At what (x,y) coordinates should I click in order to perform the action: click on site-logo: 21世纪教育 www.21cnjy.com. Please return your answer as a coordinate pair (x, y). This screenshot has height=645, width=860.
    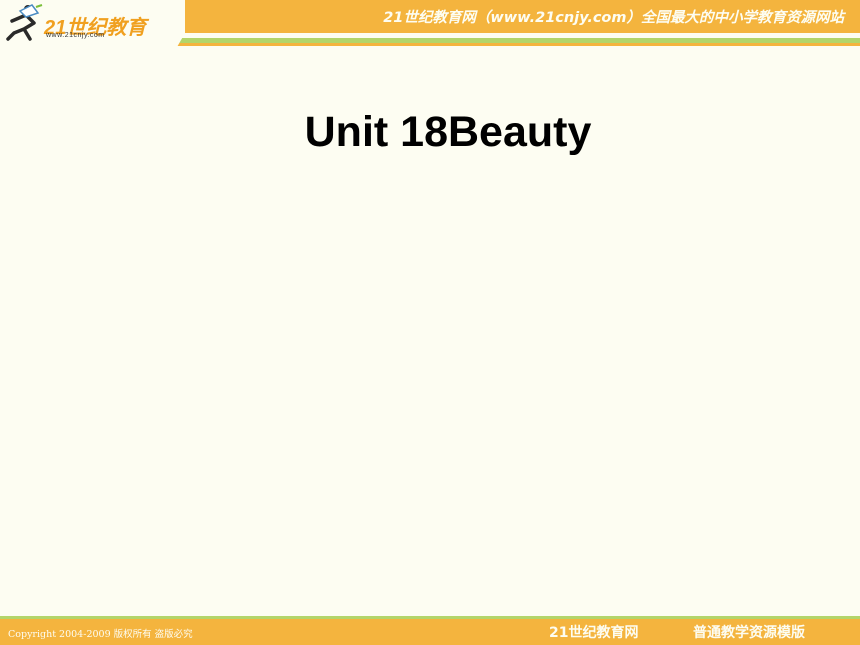
    Looking at the image, I should click on (92, 23).